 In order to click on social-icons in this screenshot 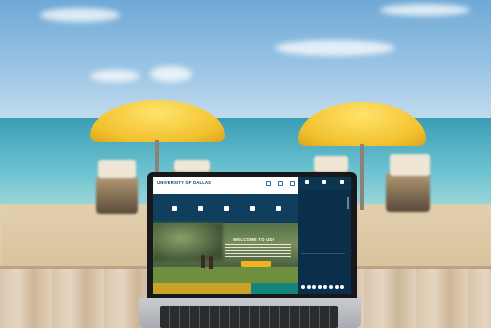, I will do `click(323, 287)`.